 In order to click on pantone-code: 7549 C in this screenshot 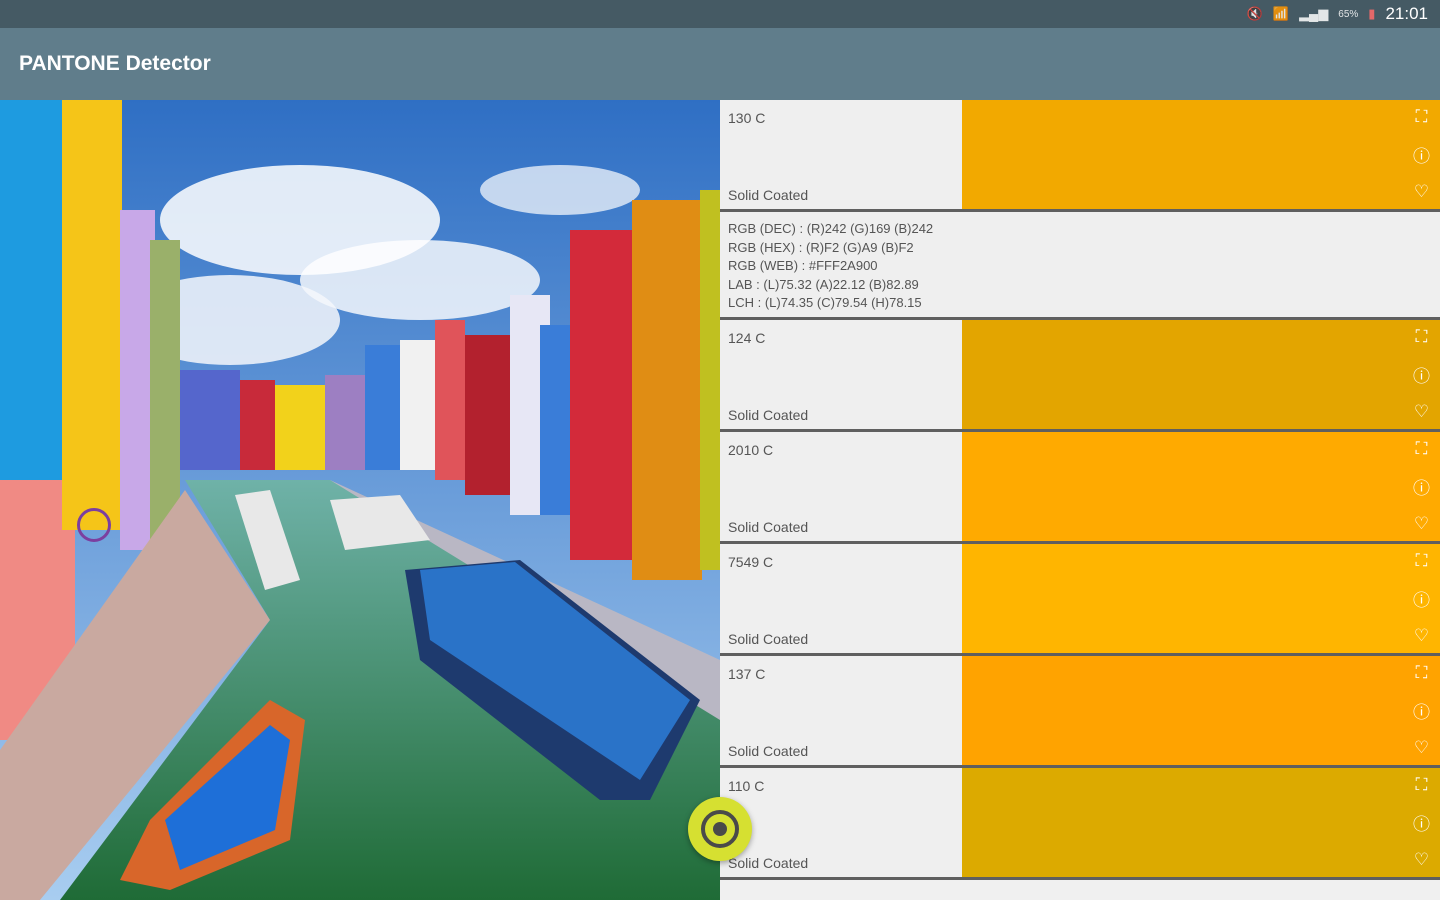, I will do `click(751, 562)`.